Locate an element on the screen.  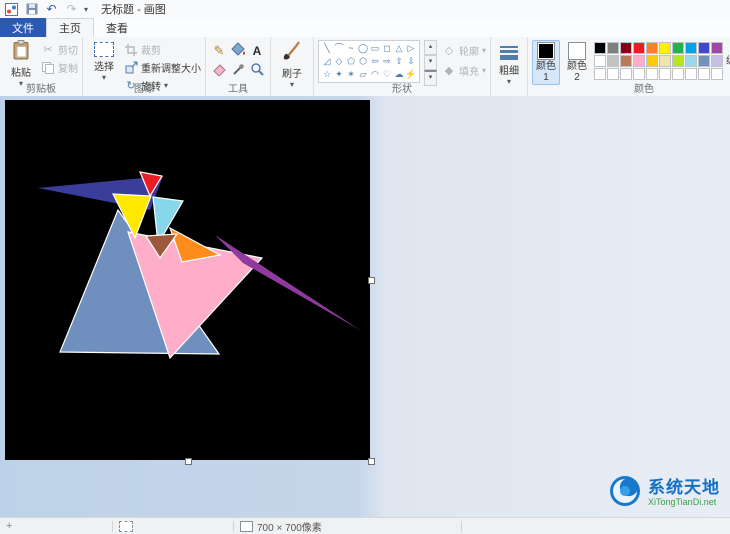
group-size: 粗细 ▾ is located at coordinates (510, 66).